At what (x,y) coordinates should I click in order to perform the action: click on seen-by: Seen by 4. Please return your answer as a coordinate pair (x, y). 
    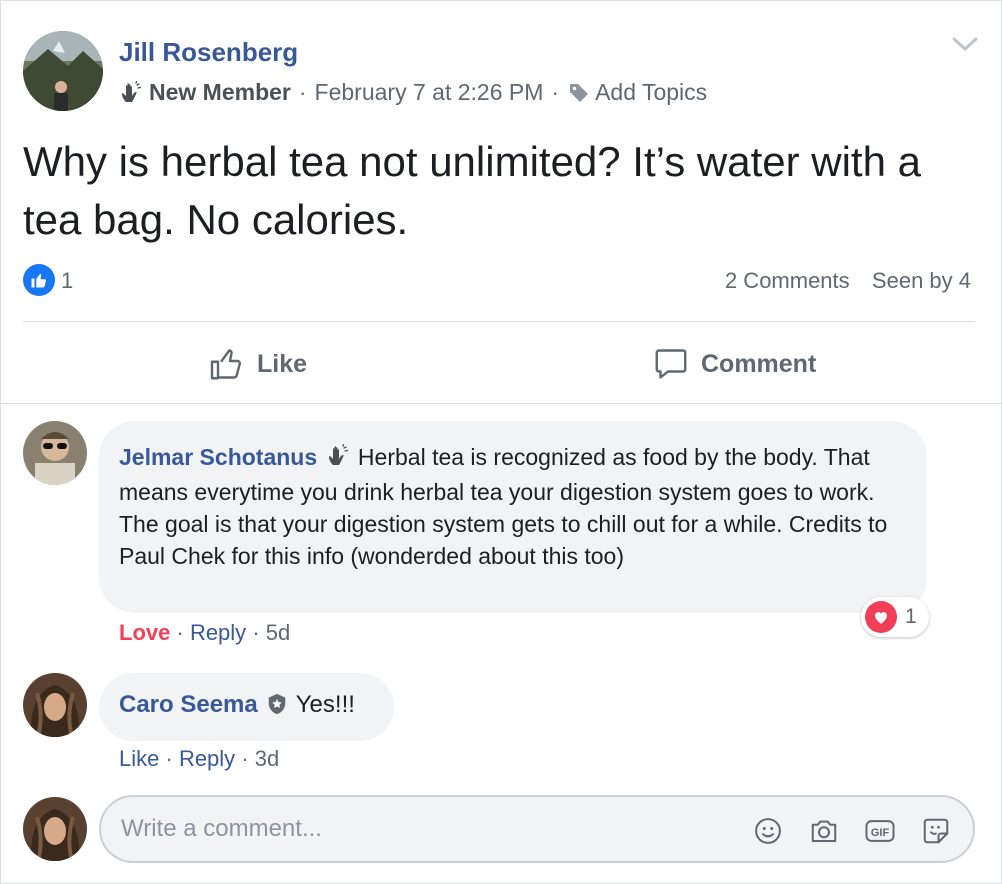
    Looking at the image, I should click on (921, 280).